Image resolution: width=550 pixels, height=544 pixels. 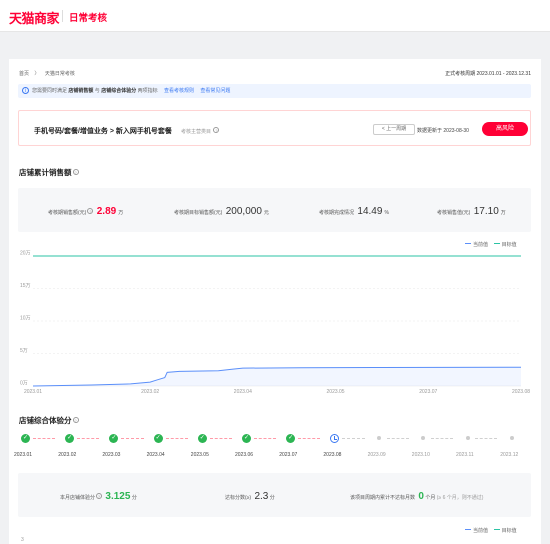 What do you see at coordinates (25, 90) in the screenshot?
I see `info-icon: i` at bounding box center [25, 90].